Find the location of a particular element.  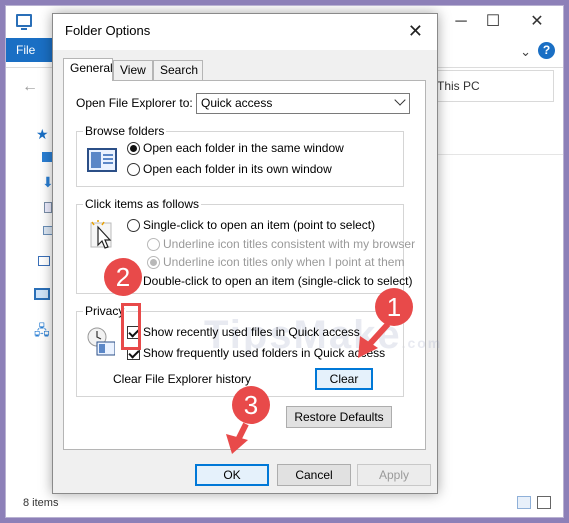

annotation-arrows is located at coordinates (308, 387).